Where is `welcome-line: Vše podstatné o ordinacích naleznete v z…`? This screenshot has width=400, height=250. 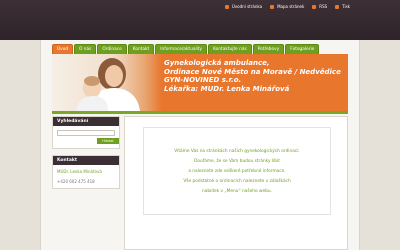
welcome-line: Vše podstatné o ordinacích naleznete v z… is located at coordinates (237, 181).